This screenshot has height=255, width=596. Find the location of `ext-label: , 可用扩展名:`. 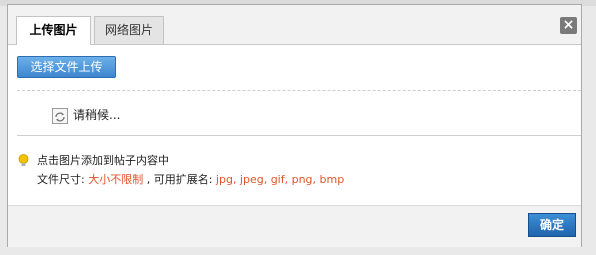

ext-label: , 可用扩展名: is located at coordinates (179, 179).